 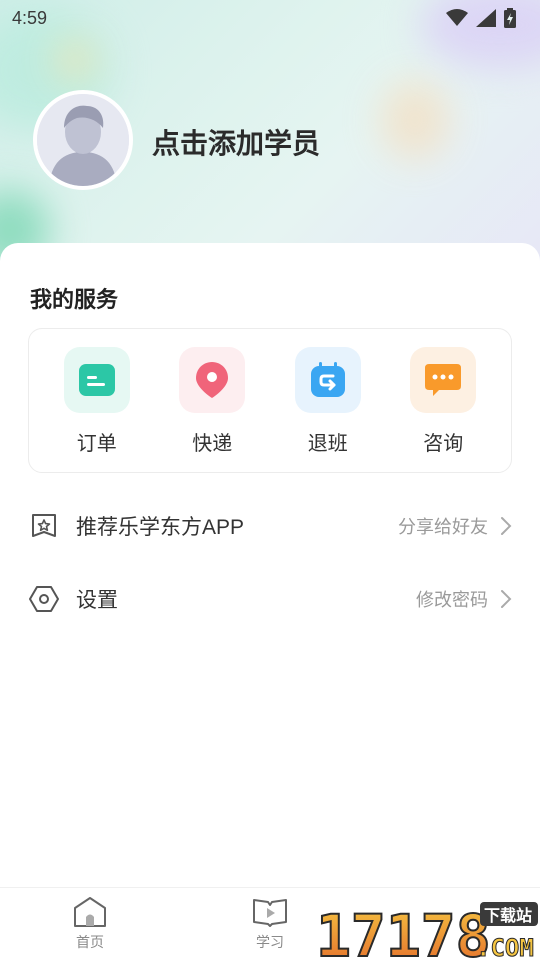 What do you see at coordinates (90, 912) in the screenshot?
I see `home-icon` at bounding box center [90, 912].